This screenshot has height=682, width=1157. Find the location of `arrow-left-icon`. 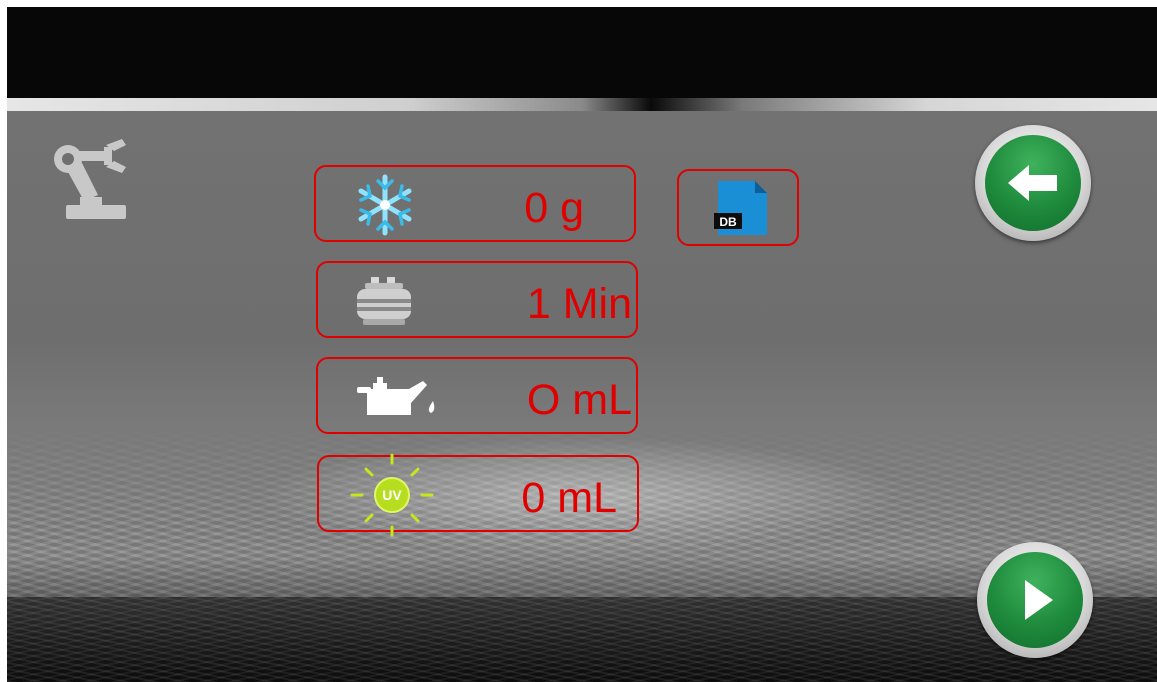

arrow-left-icon is located at coordinates (1032, 183).